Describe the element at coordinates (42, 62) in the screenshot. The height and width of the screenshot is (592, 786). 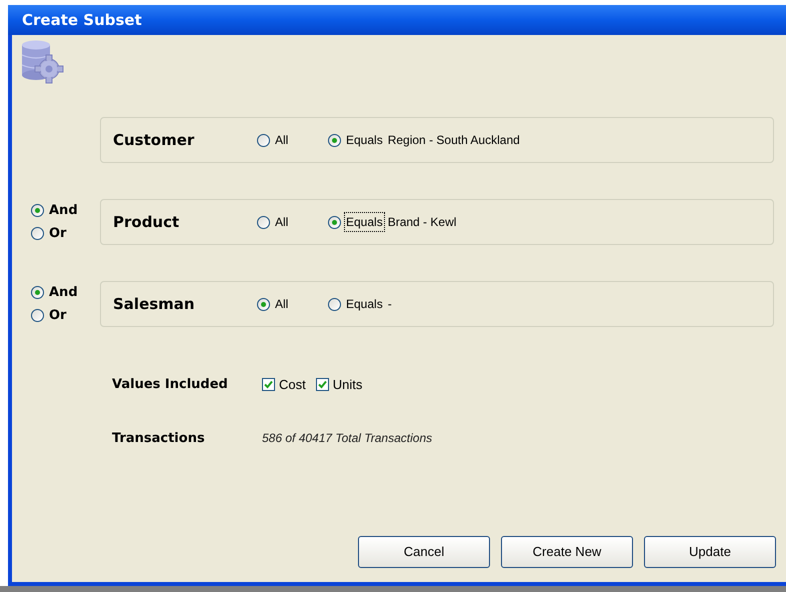
I see `database-gear-icon` at that location.